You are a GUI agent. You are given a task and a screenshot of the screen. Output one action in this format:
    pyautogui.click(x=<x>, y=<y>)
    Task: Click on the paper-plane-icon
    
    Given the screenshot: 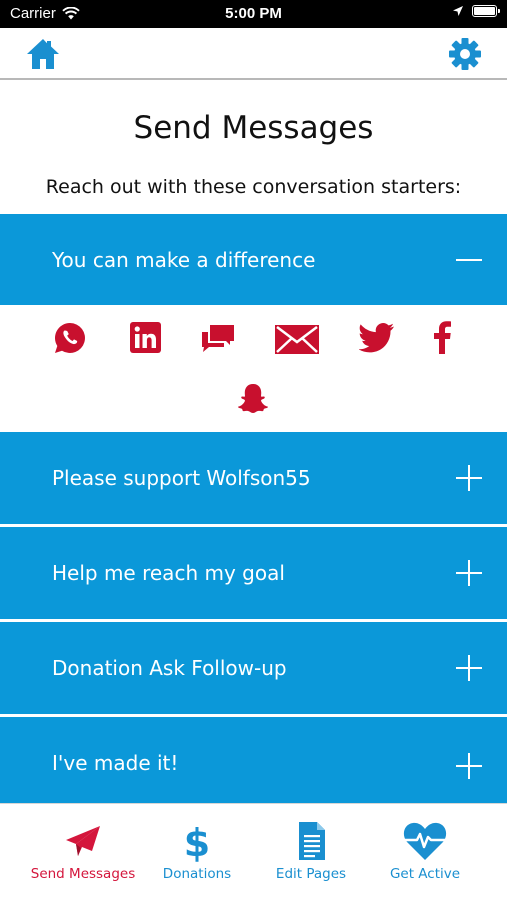 What is the action you would take?
    pyautogui.click(x=83, y=841)
    